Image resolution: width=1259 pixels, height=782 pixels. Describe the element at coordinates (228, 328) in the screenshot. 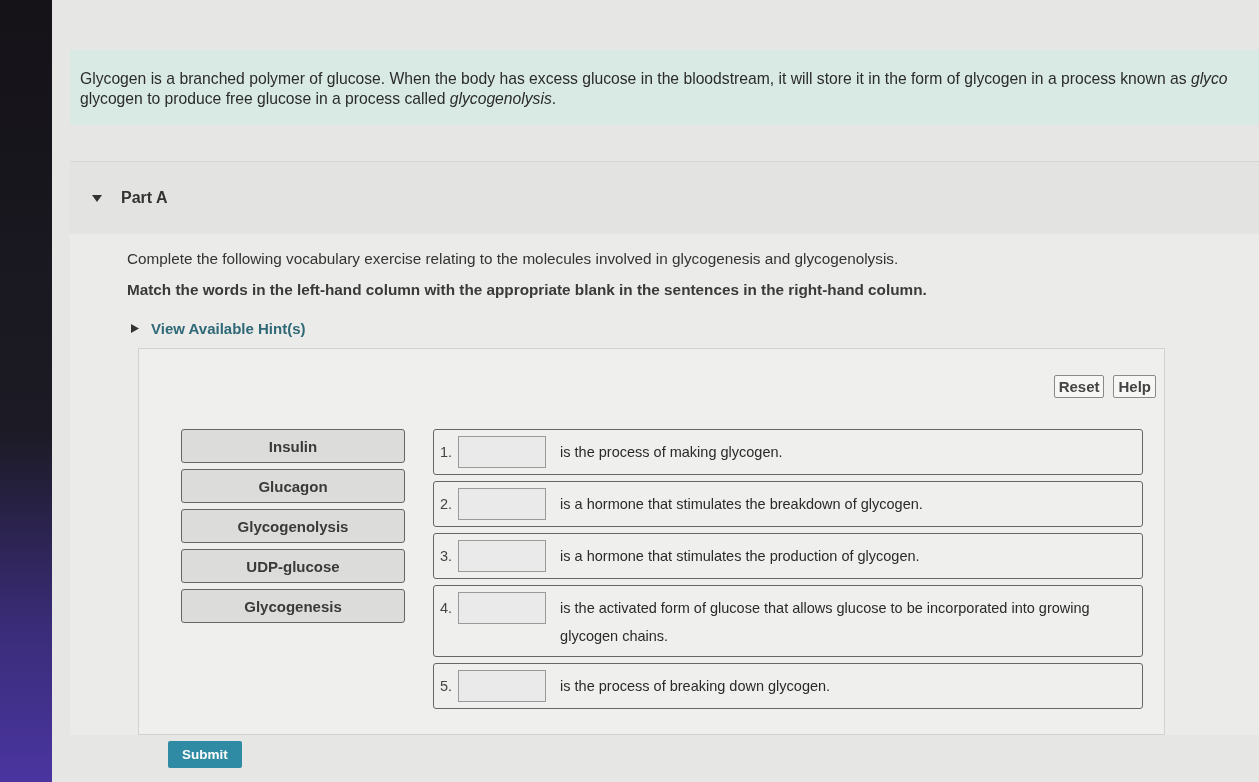

I see `hint-link: View Available Hint(s)` at that location.